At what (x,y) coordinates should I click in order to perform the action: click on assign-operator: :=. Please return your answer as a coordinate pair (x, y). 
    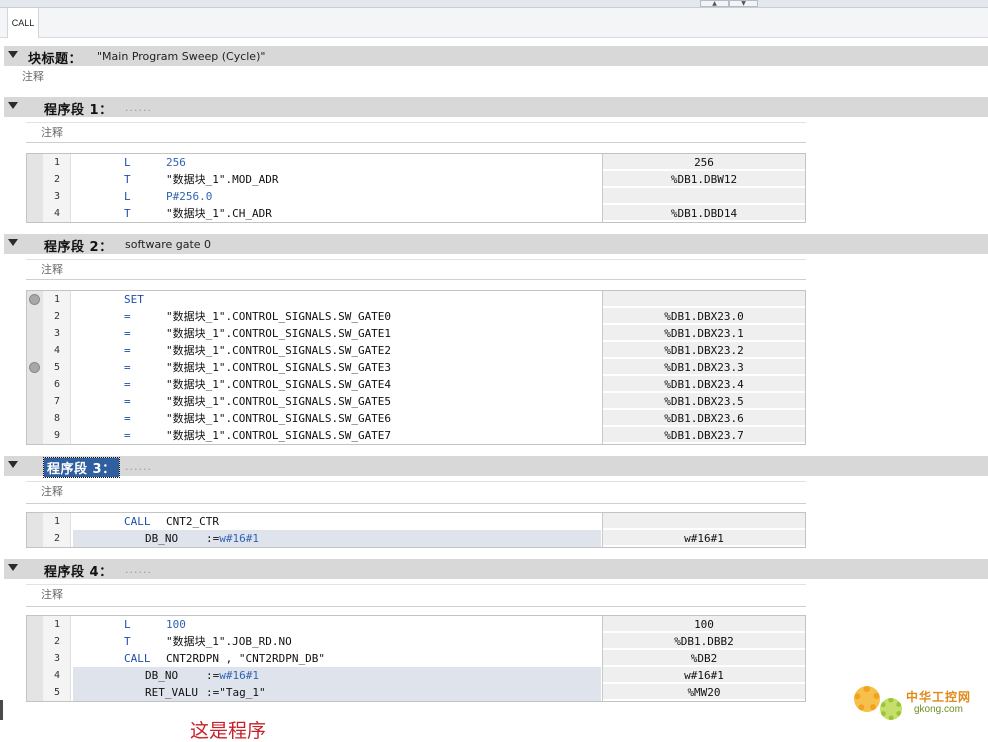
    Looking at the image, I should click on (213, 538).